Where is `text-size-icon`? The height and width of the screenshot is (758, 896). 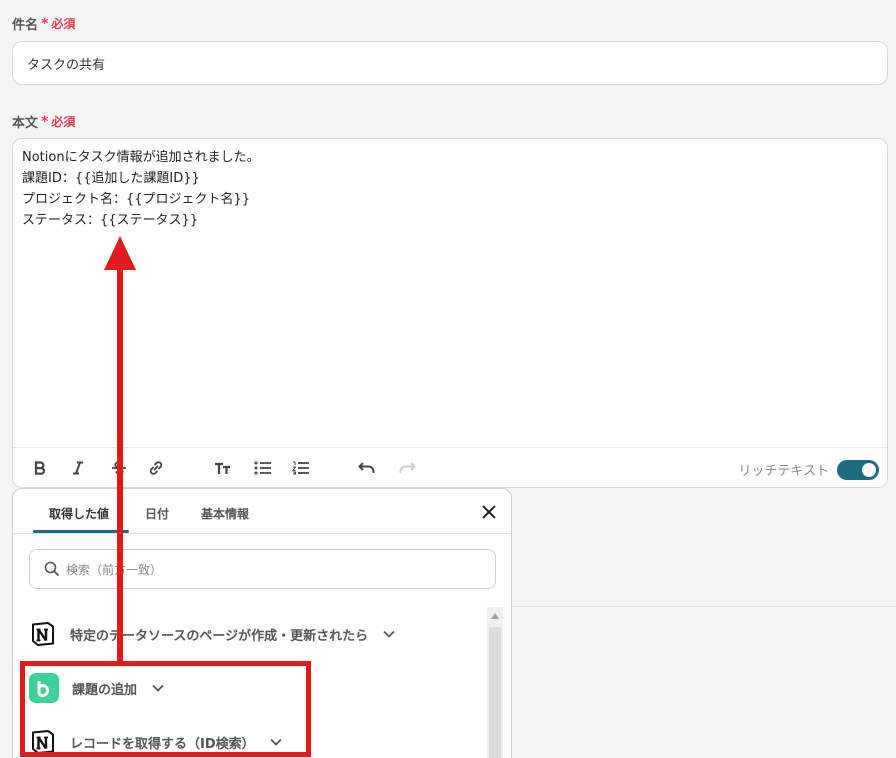 text-size-icon is located at coordinates (223, 468).